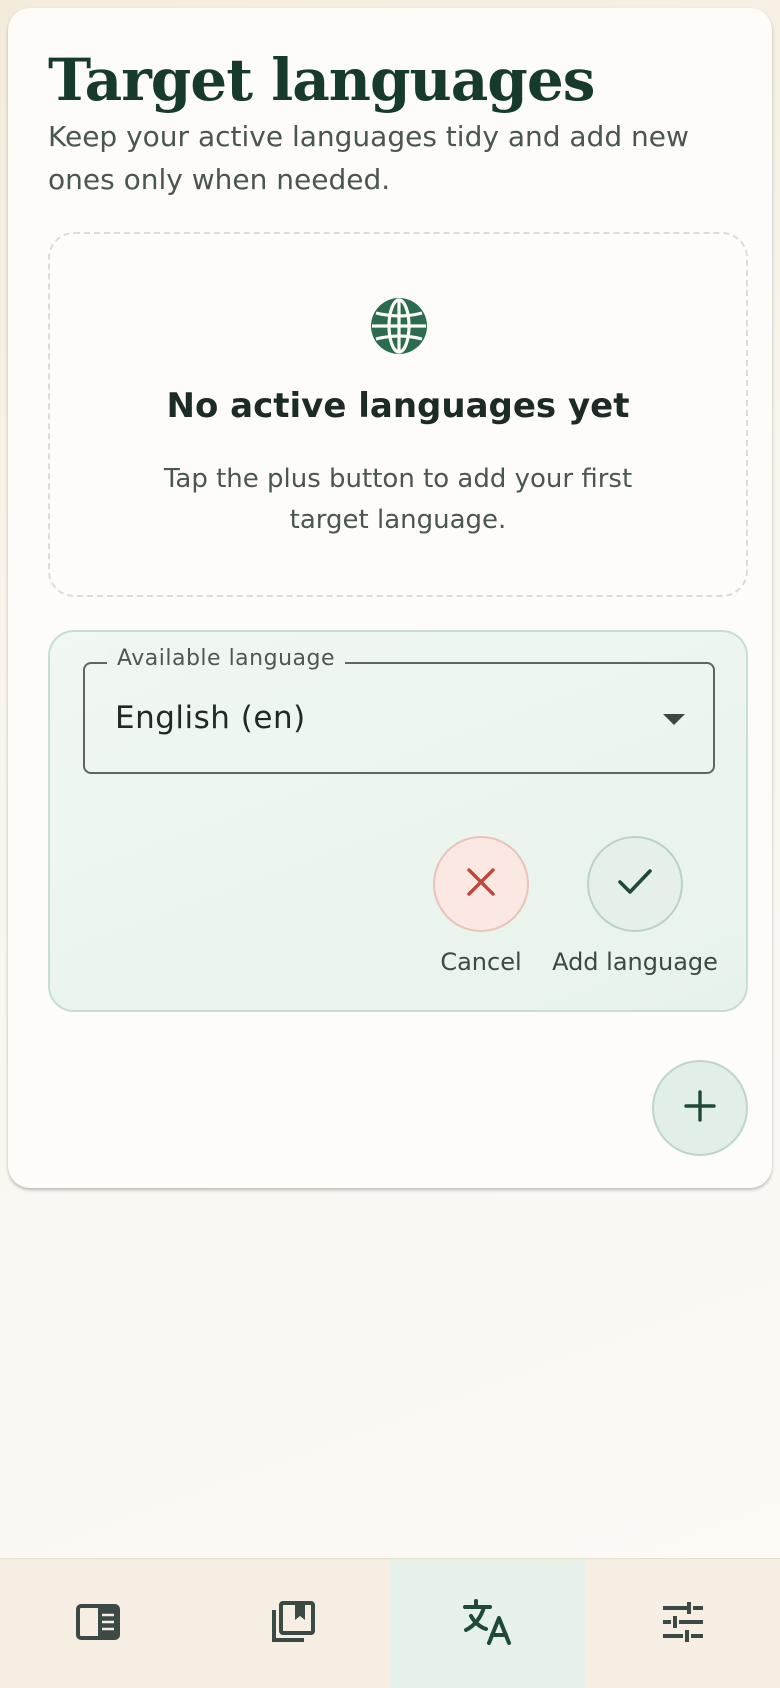  I want to click on translate-icon, so click(488, 1624).